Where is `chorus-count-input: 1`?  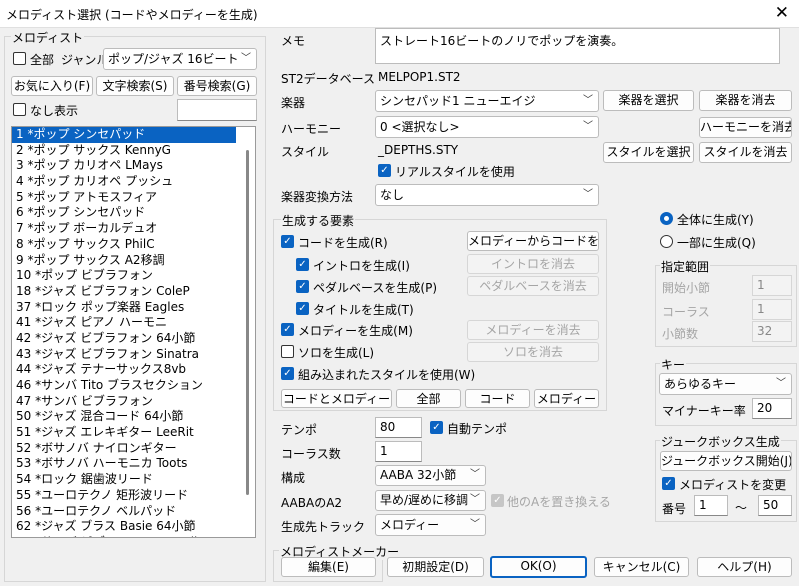 chorus-count-input: 1 is located at coordinates (398, 451).